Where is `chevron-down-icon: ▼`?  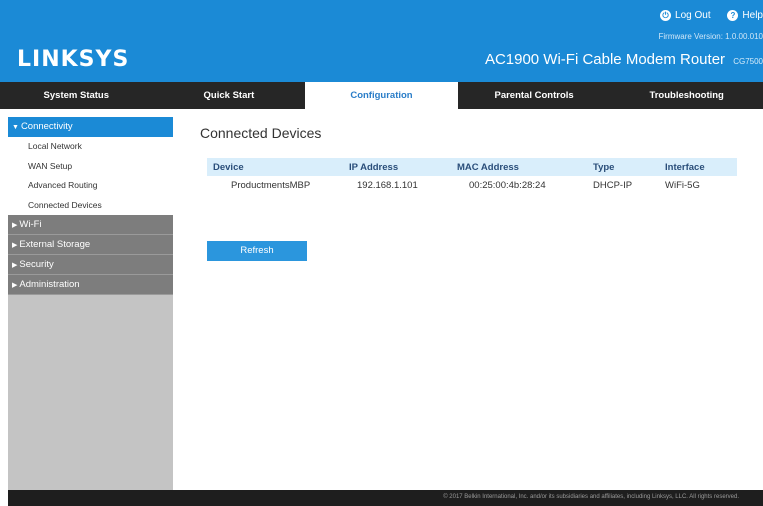 chevron-down-icon: ▼ is located at coordinates (15, 127).